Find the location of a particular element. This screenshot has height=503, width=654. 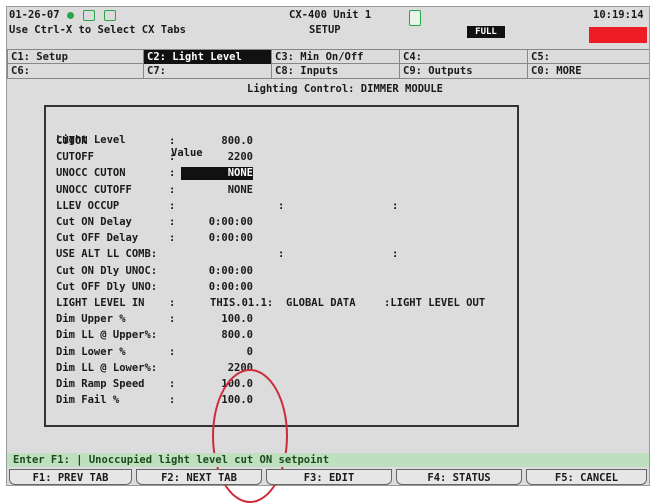

source-text: GLOBAL DATA is located at coordinates (321, 303).